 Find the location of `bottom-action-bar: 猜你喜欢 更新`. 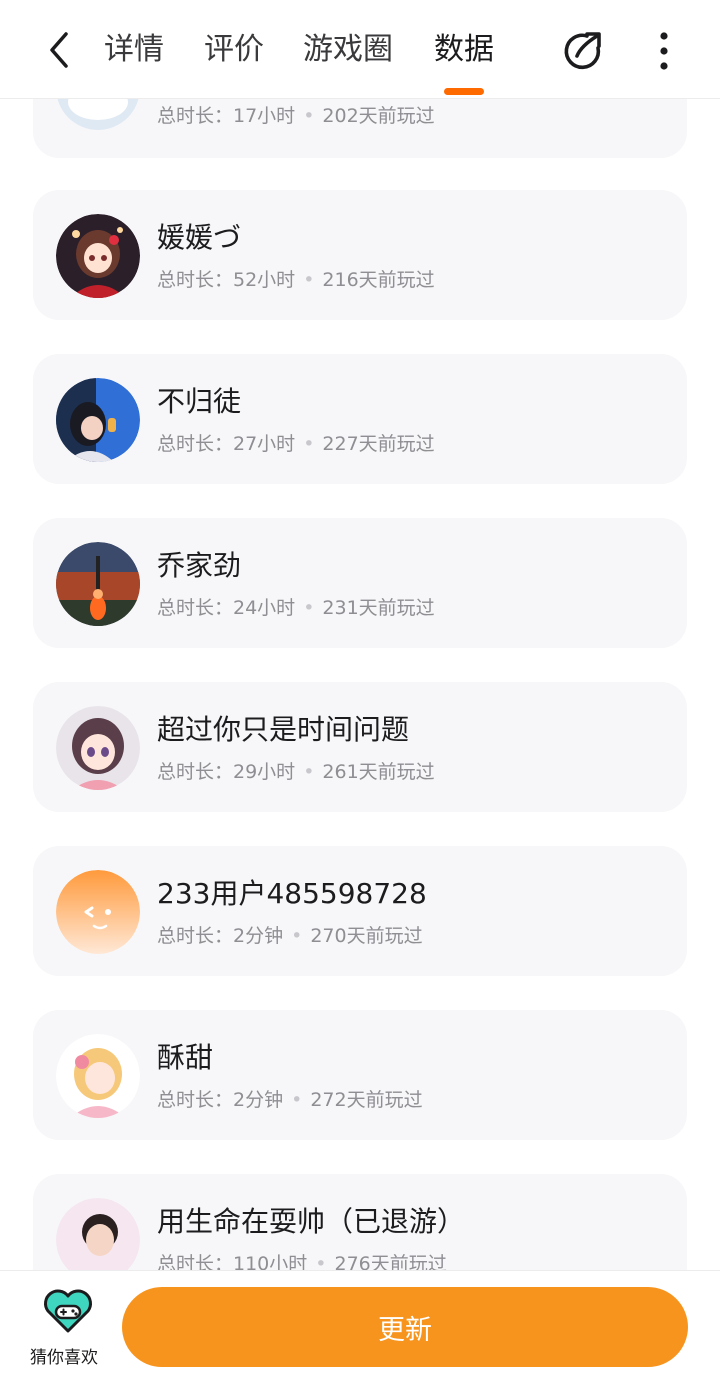

bottom-action-bar: 猜你喜欢 更新 is located at coordinates (360, 1326).